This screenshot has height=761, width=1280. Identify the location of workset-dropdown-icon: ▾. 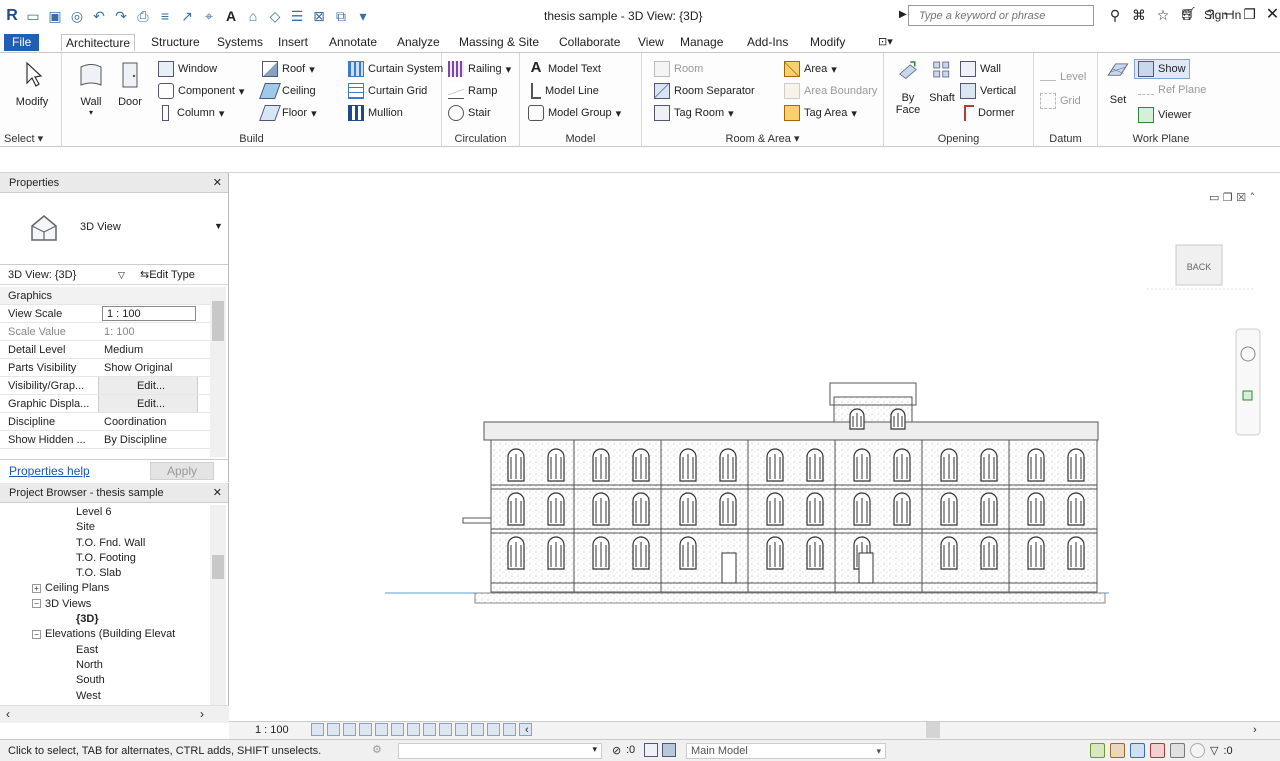
(594, 749).